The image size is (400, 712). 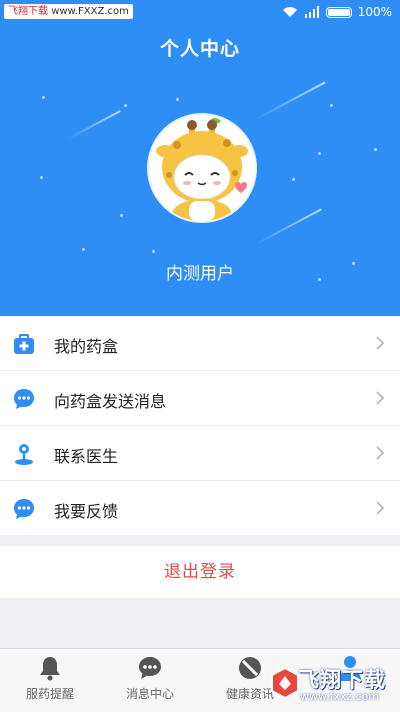 What do you see at coordinates (86, 346) in the screenshot?
I see `menu-item-label: 我的药盒` at bounding box center [86, 346].